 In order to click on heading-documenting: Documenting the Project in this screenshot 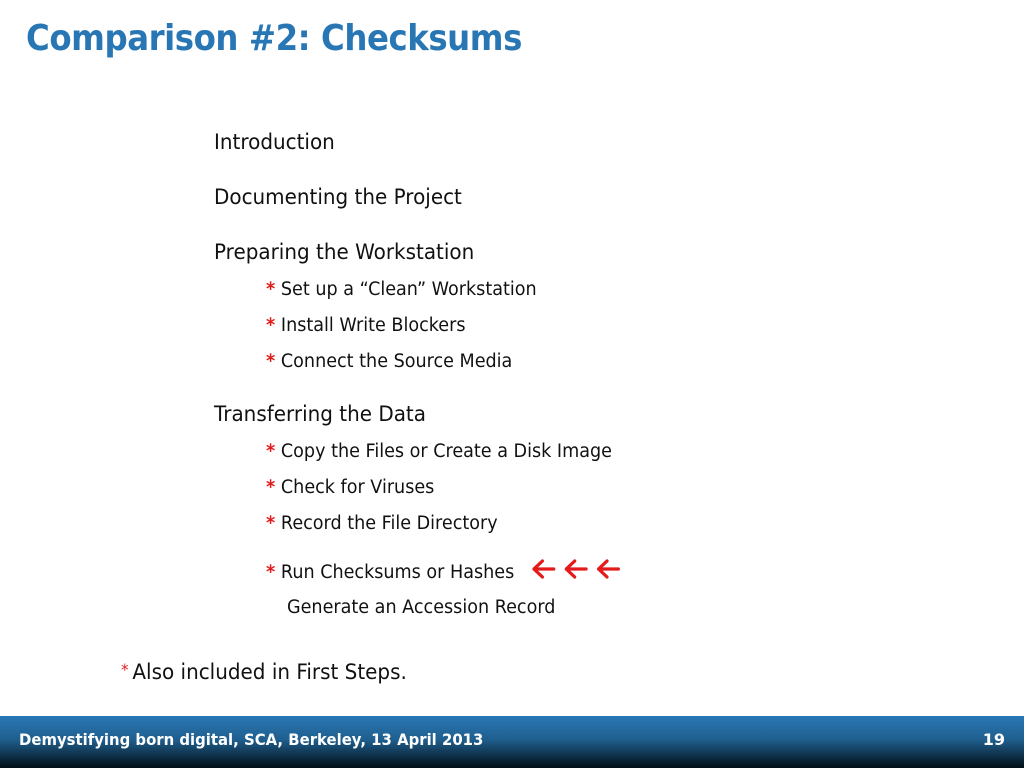, I will do `click(338, 197)`.